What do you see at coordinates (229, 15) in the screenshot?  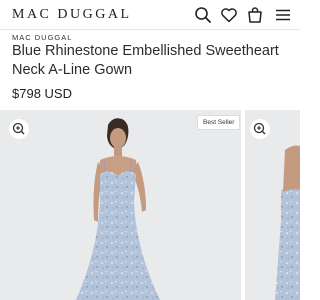 I see `heart-icon` at bounding box center [229, 15].